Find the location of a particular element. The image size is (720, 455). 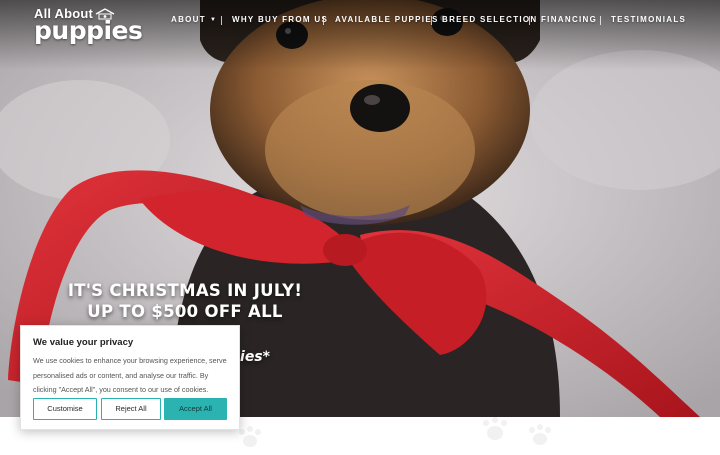

site-logo: All About puppies is located at coordinates (88, 25).